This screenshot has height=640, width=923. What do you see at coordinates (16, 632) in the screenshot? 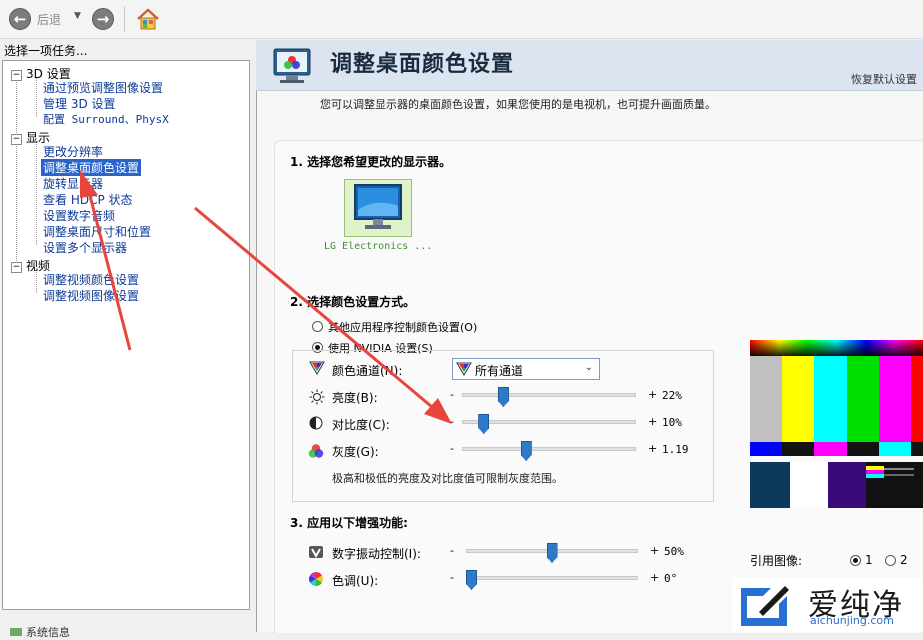
I see `system-info-icon` at bounding box center [16, 632].